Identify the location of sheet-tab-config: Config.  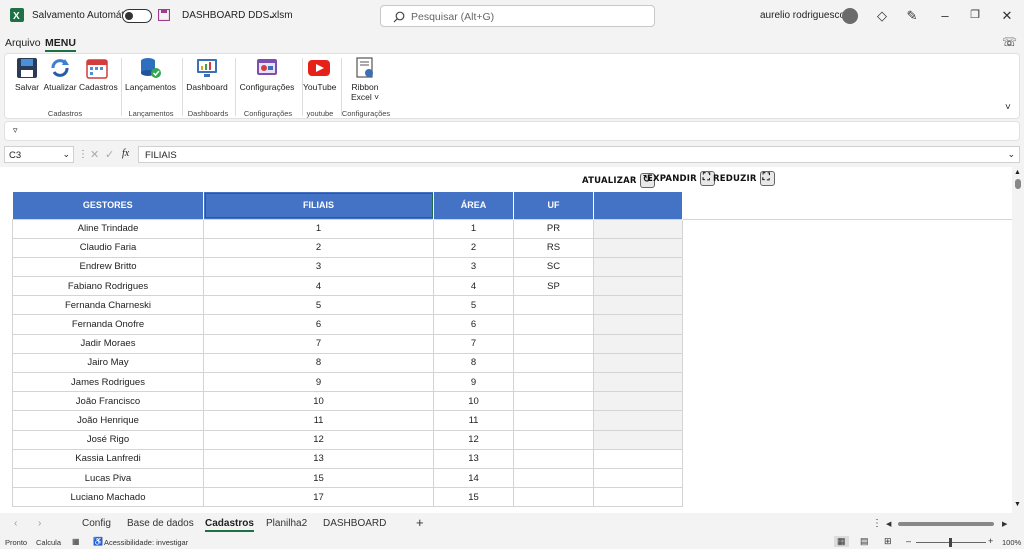
(96, 523).